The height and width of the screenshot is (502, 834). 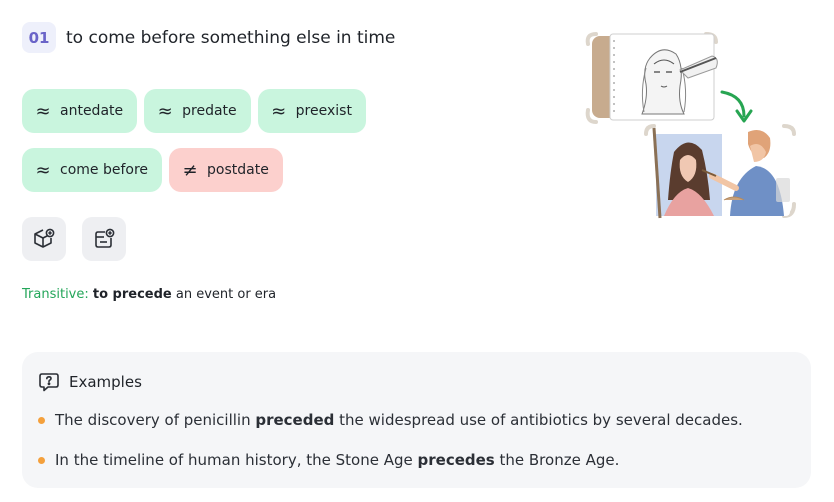 What do you see at coordinates (720, 171) in the screenshot?
I see `painting-panel` at bounding box center [720, 171].